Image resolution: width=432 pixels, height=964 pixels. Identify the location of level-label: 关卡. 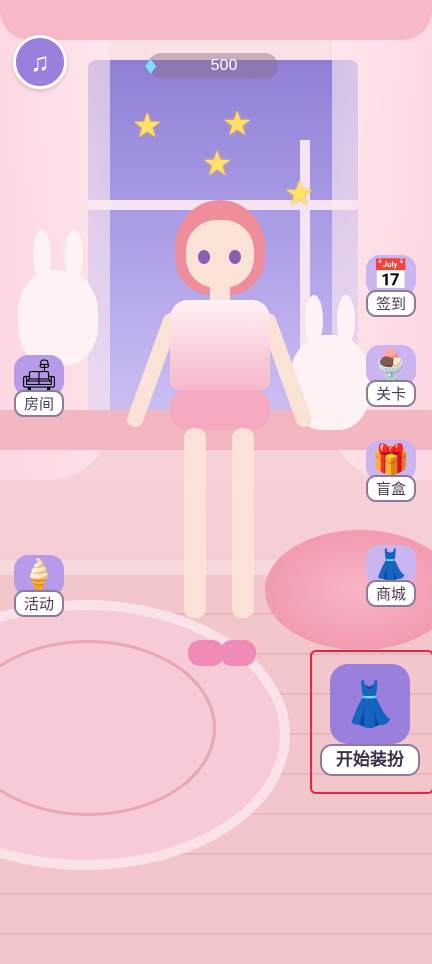
(390, 393).